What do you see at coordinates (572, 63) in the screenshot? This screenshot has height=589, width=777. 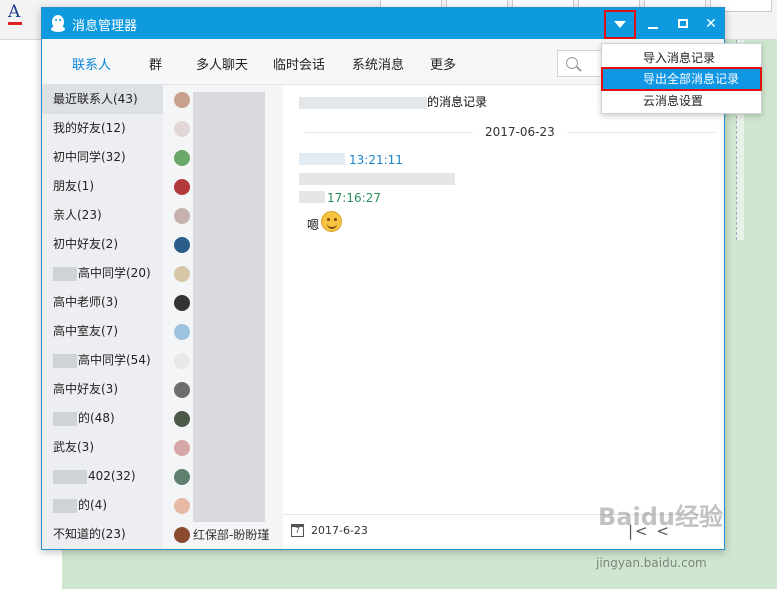 I see `search-icon` at bounding box center [572, 63].